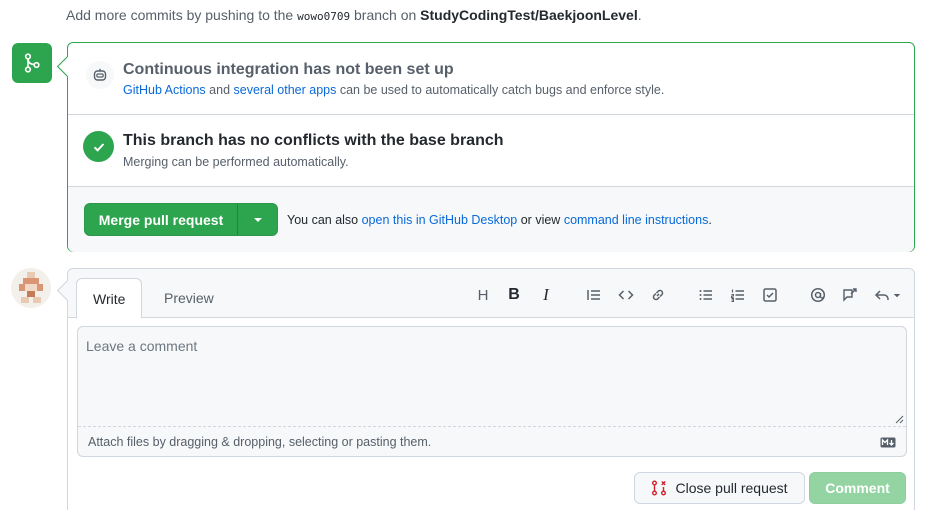 The width and height of the screenshot is (926, 510). I want to click on conflicts-description: Merging can be performed automatically., so click(236, 162).